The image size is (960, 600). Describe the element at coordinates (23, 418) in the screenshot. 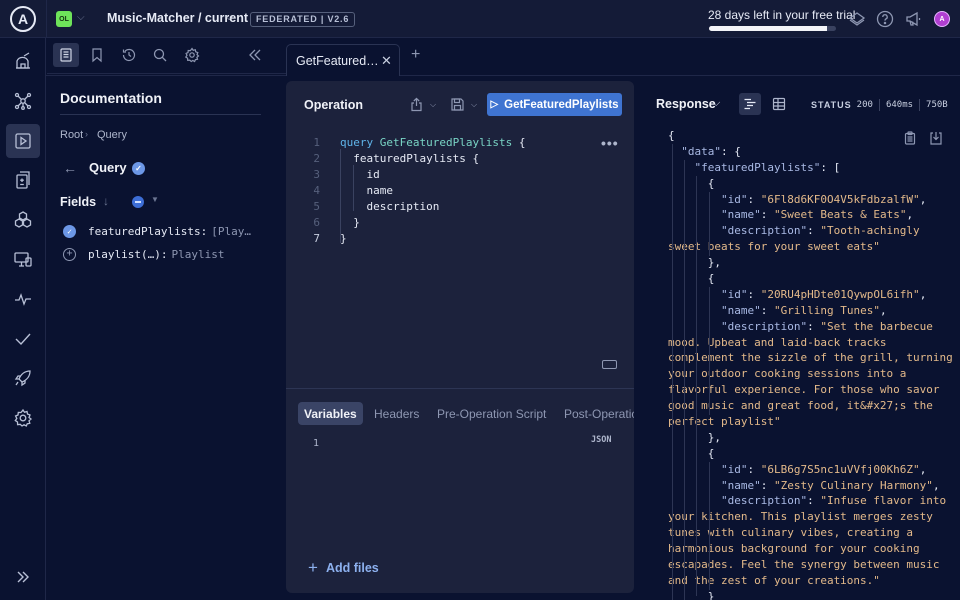

I see `rail-item-settings` at that location.